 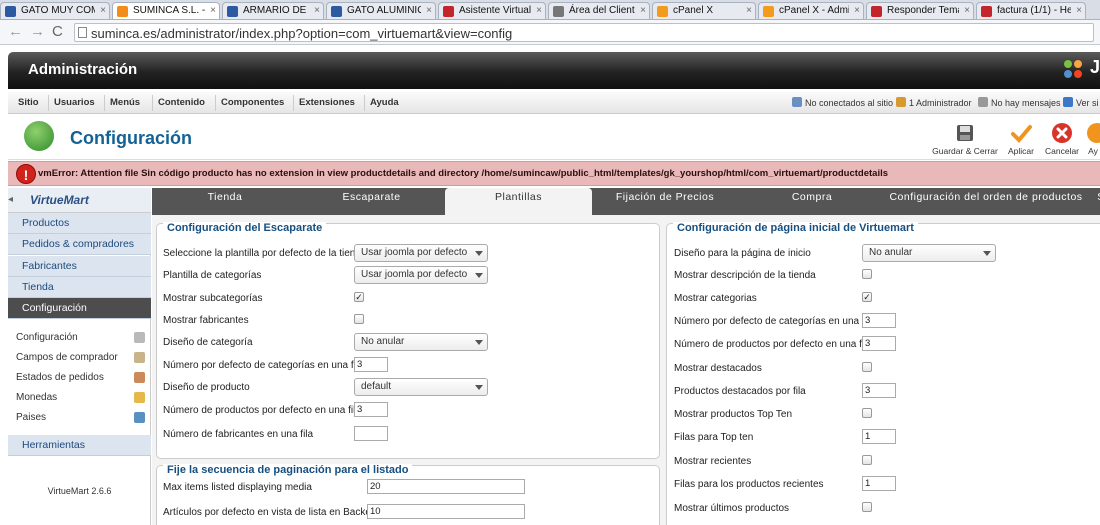 I want to click on tab-compra: Compra, so click(x=812, y=201).